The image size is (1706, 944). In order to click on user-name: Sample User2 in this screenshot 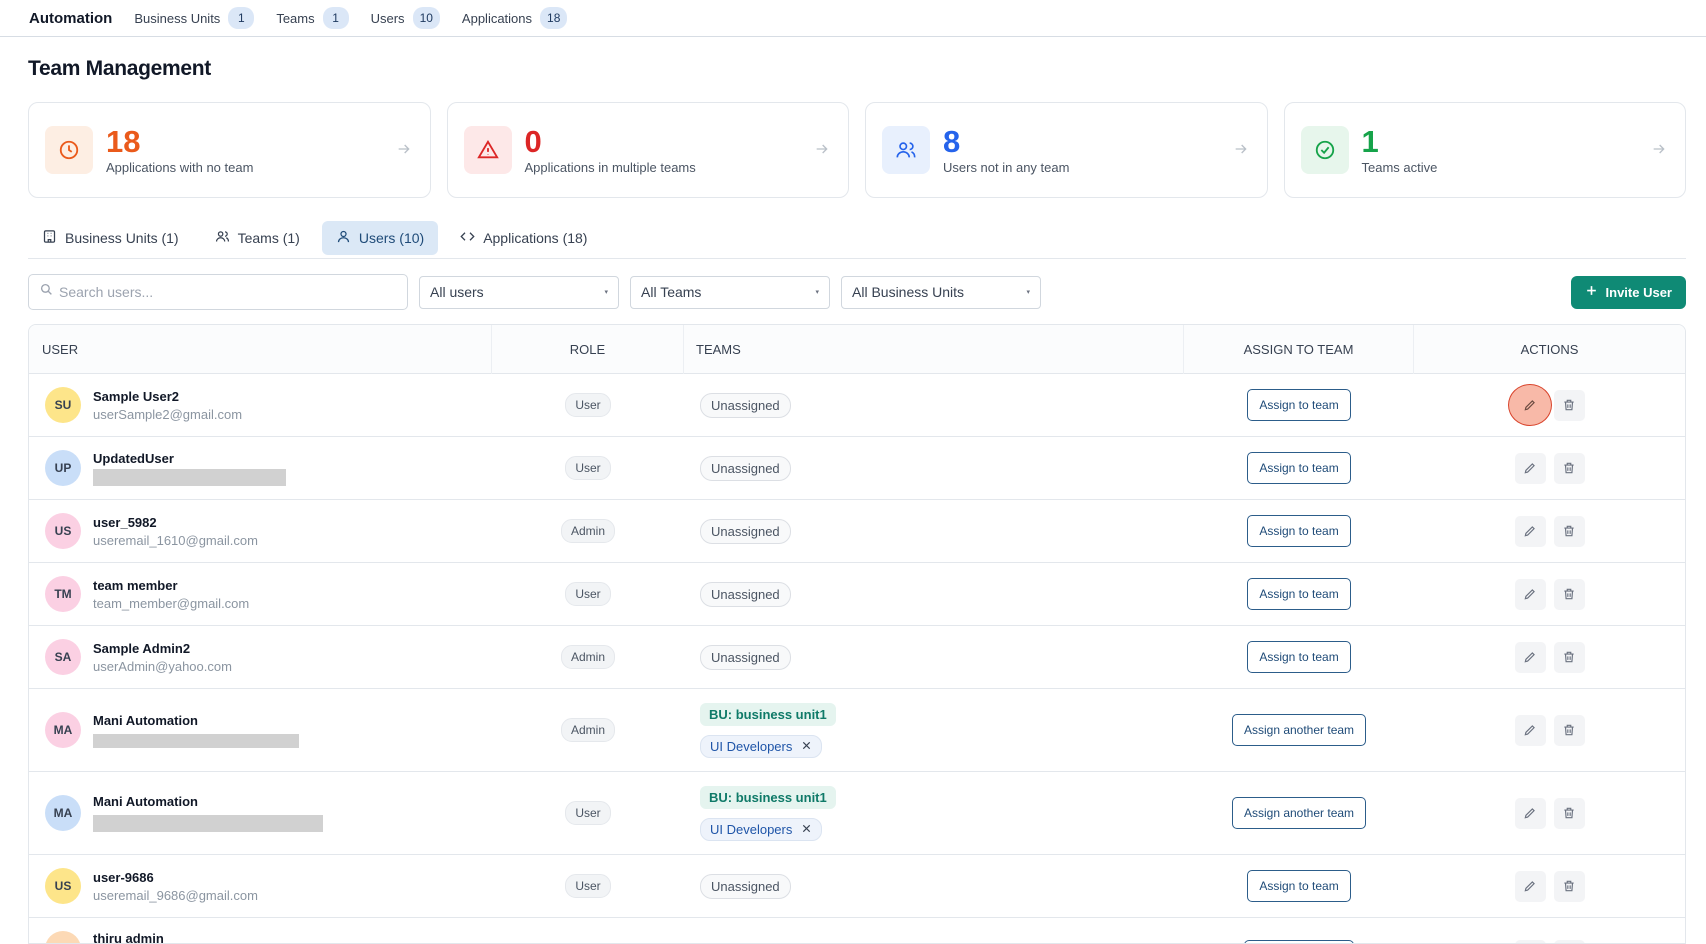, I will do `click(167, 396)`.